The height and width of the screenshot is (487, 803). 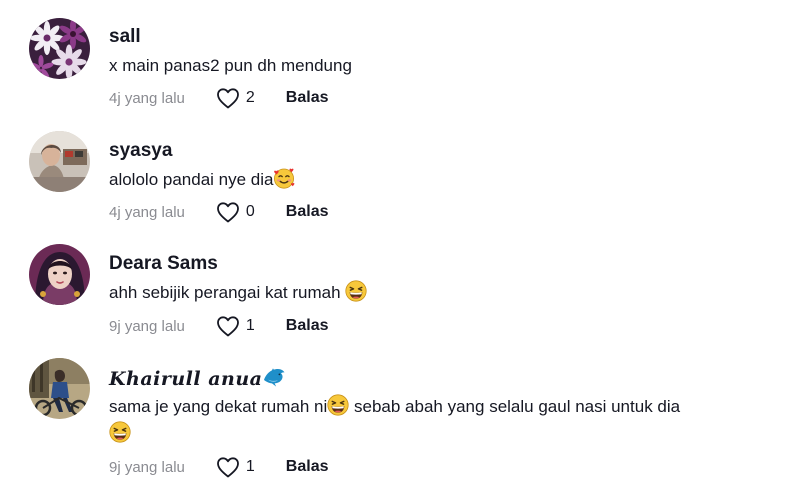 What do you see at coordinates (250, 97) in the screenshot?
I see `like-count: 2` at bounding box center [250, 97].